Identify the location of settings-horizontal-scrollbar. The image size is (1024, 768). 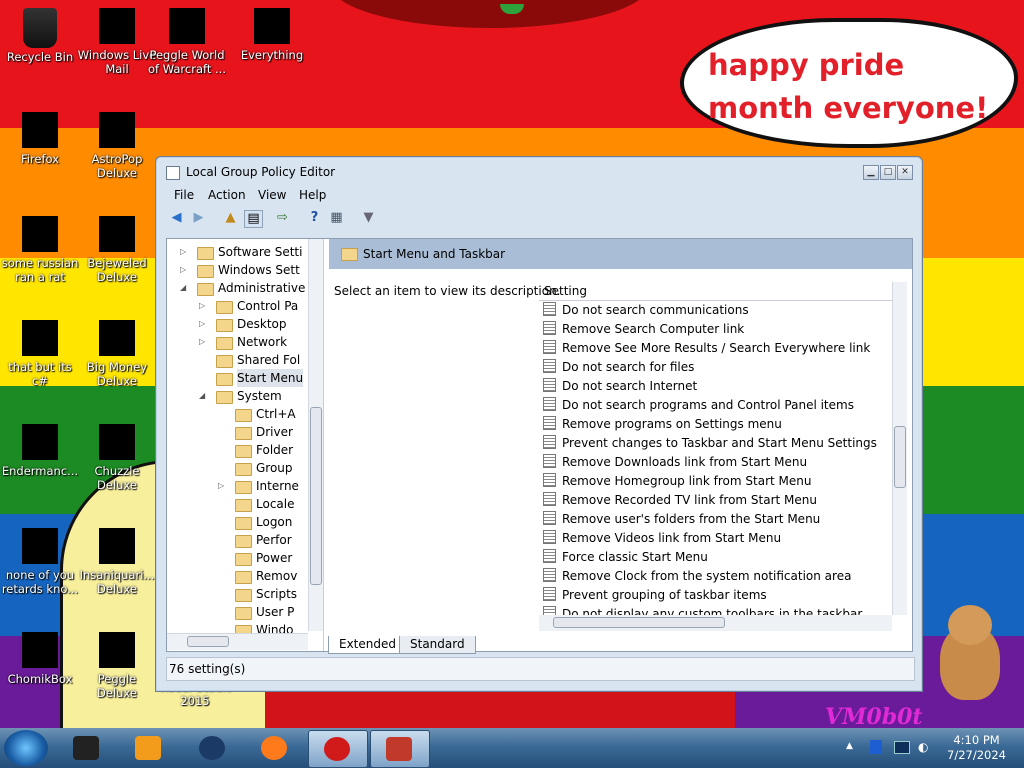
(715, 623).